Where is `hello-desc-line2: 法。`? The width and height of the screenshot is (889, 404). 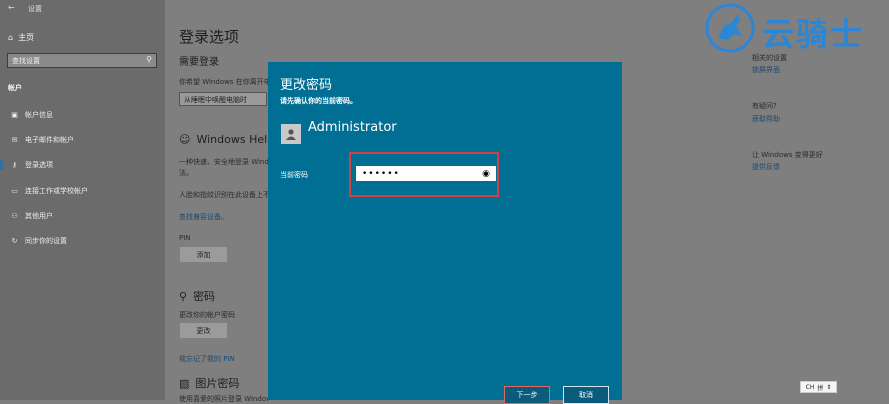 hello-desc-line2: 法。 is located at coordinates (186, 173).